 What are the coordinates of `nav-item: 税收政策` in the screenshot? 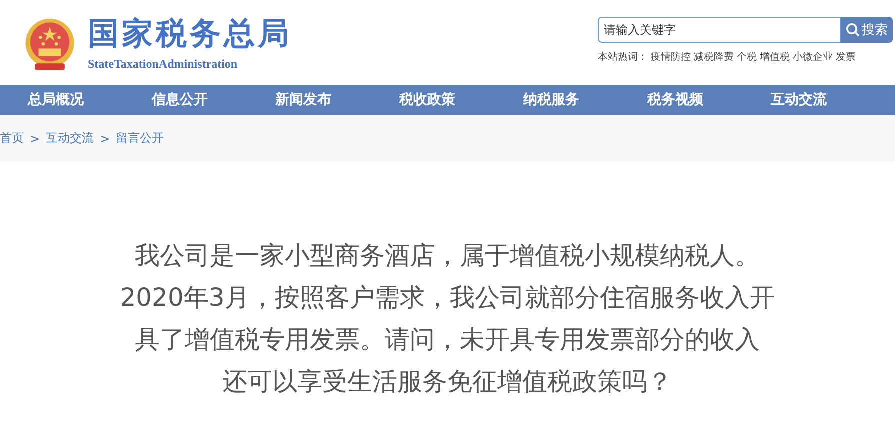 It's located at (462, 100).